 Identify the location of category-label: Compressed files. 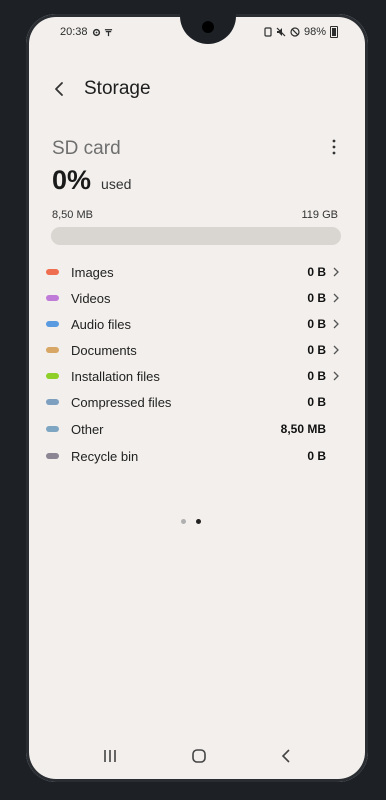
(121, 402).